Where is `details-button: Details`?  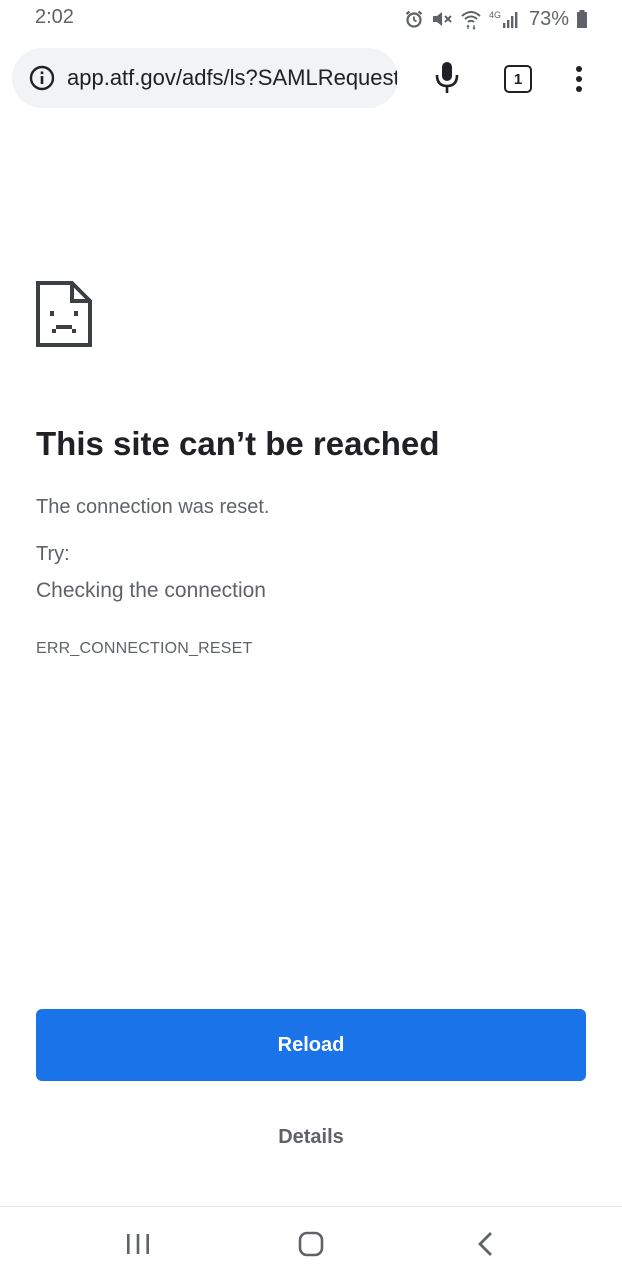
details-button: Details is located at coordinates (311, 1137).